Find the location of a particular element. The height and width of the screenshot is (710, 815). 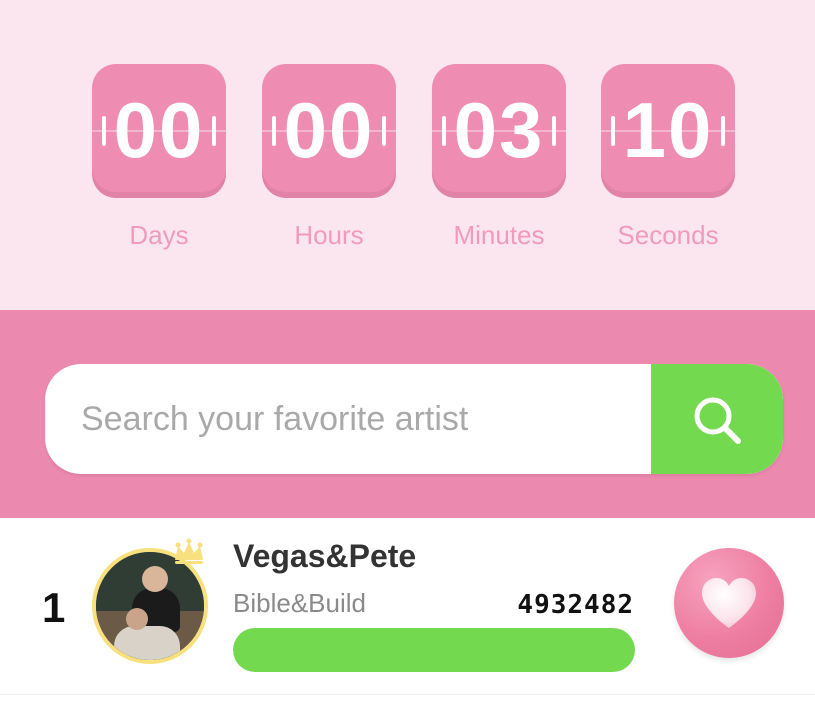

countdown-seconds-label: Seconds is located at coordinates (668, 235).